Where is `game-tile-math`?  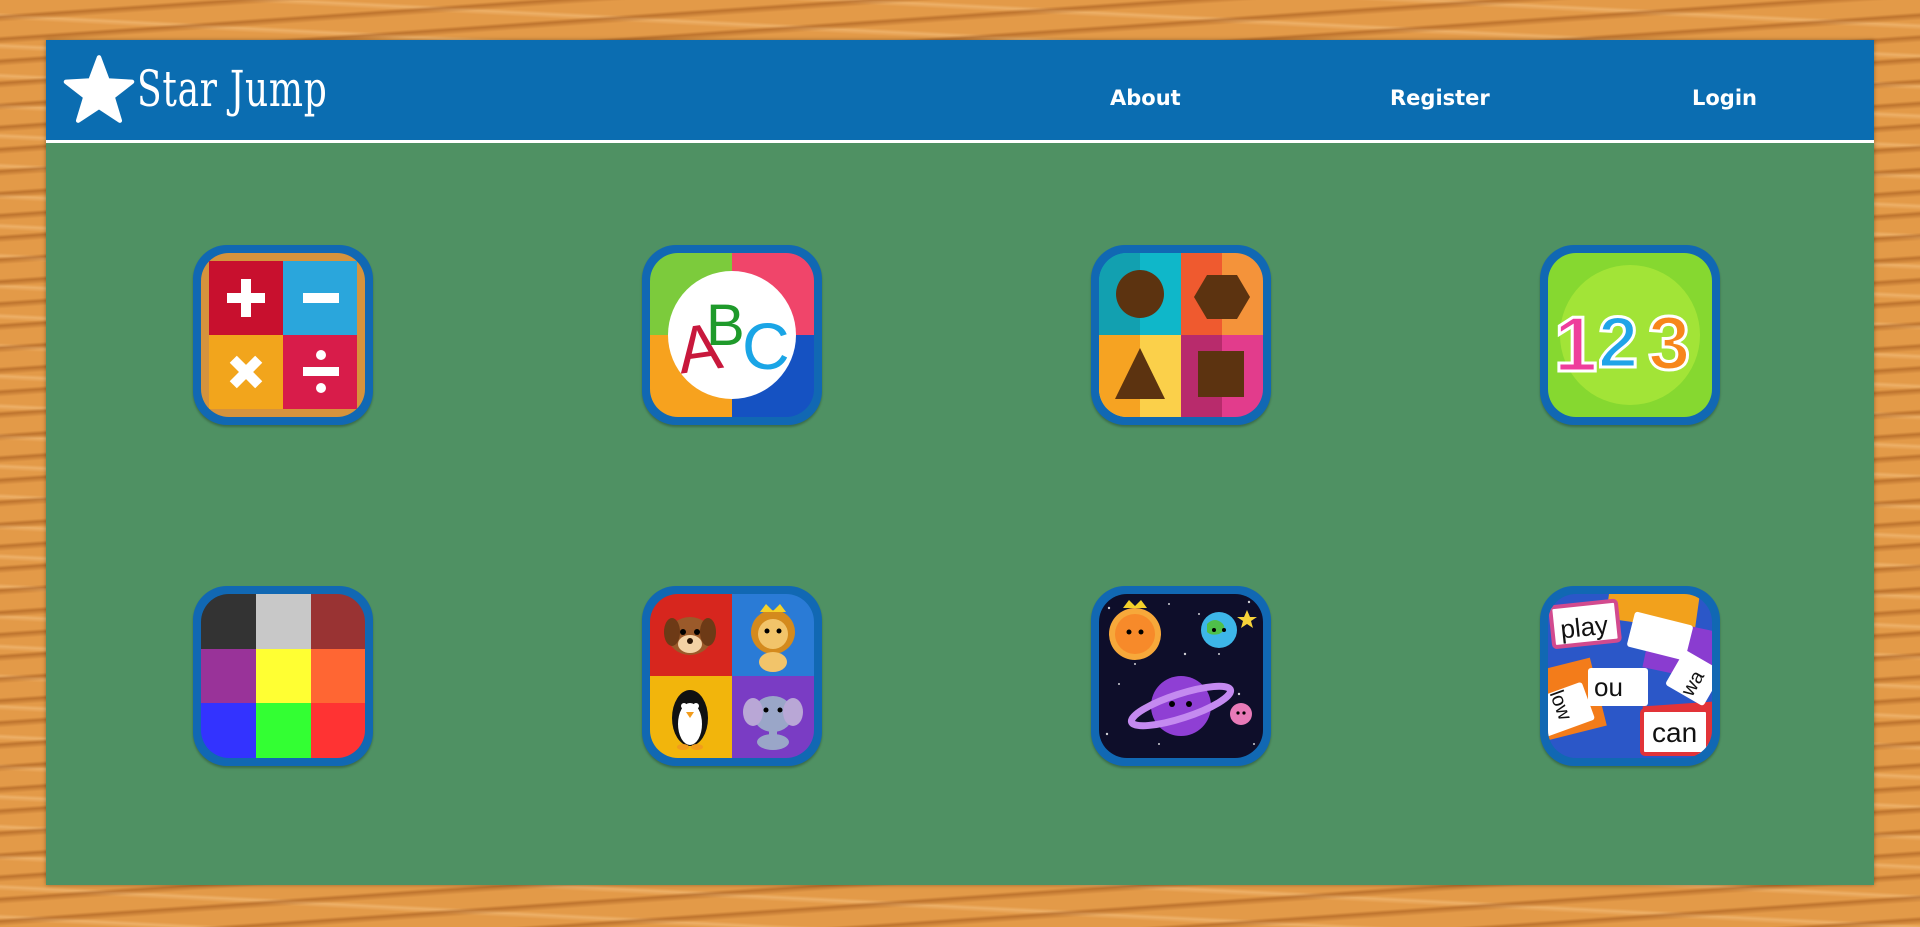 game-tile-math is located at coordinates (283, 335).